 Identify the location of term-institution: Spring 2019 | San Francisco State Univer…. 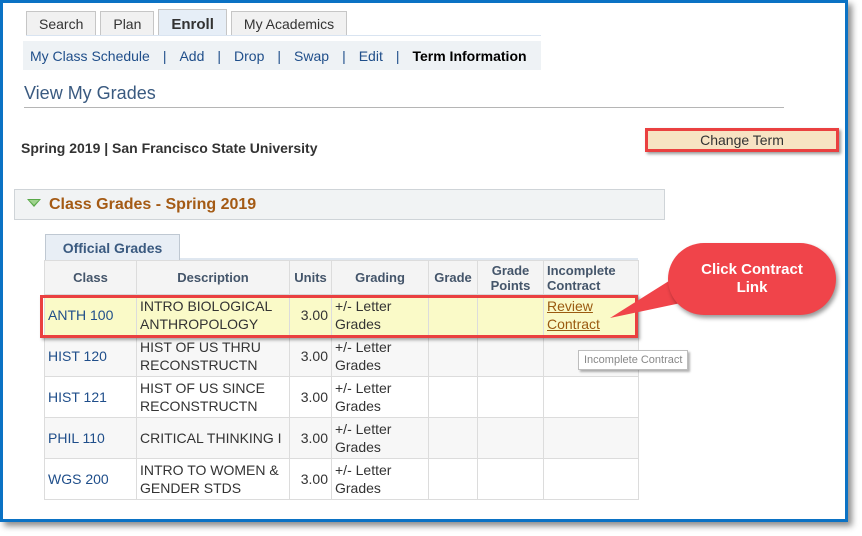
(169, 148).